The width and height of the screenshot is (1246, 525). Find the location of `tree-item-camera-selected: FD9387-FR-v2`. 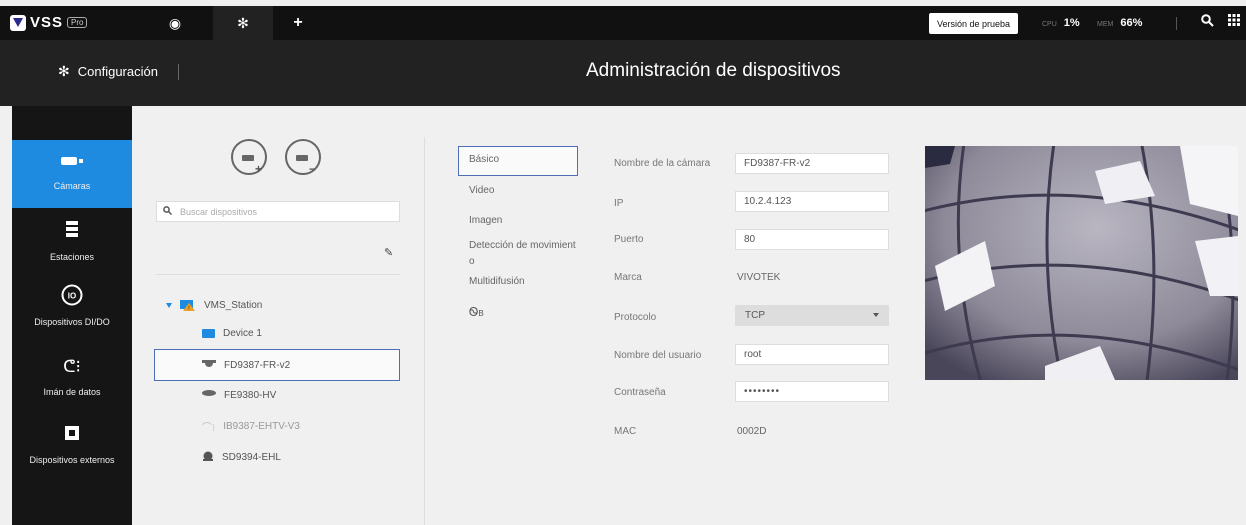

tree-item-camera-selected: FD9387-FR-v2 is located at coordinates (277, 365).